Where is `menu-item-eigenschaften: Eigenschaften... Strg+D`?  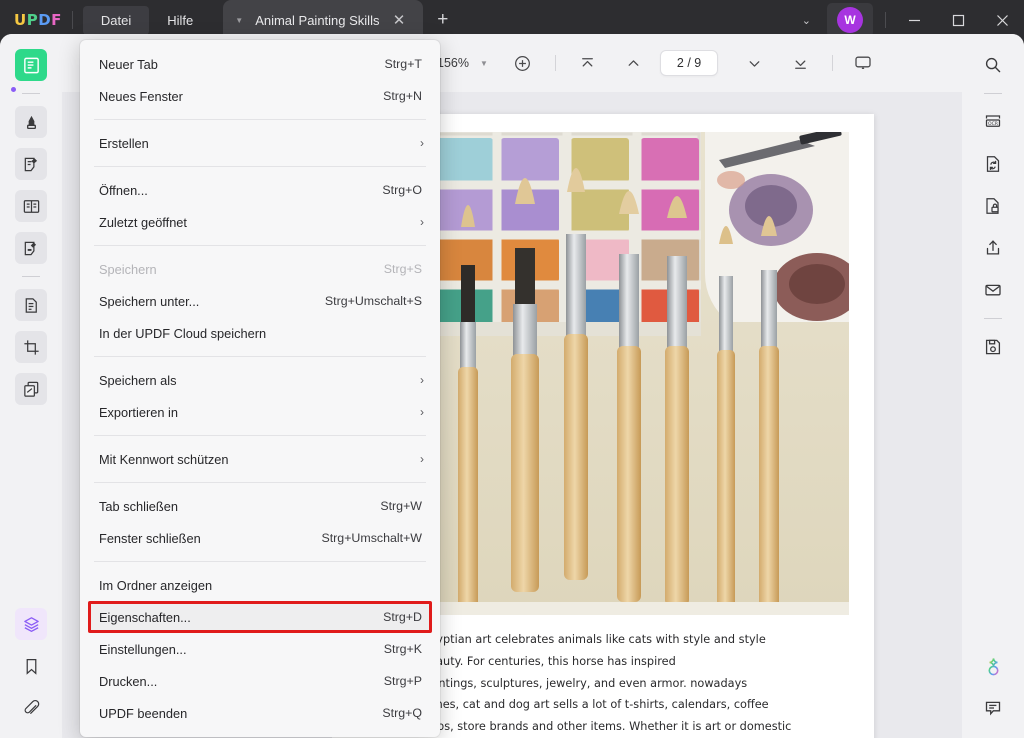 menu-item-eigenschaften: Eigenschaften... Strg+D is located at coordinates (260, 617).